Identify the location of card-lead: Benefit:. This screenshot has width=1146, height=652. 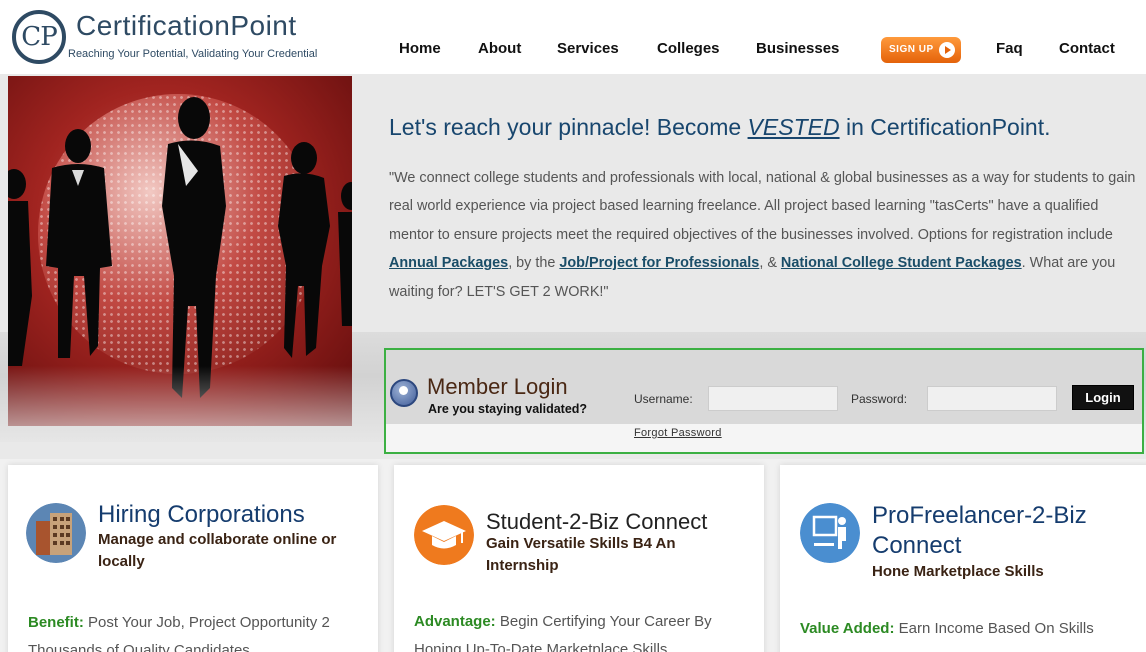
(56, 622).